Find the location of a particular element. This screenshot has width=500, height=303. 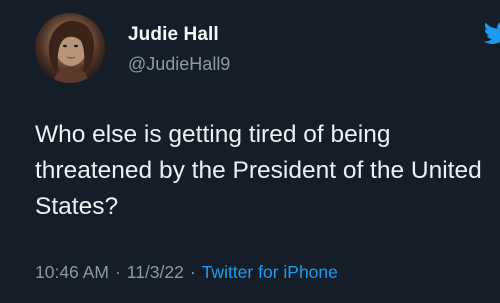

user-handle: @JudieHall9 is located at coordinates (179, 64).